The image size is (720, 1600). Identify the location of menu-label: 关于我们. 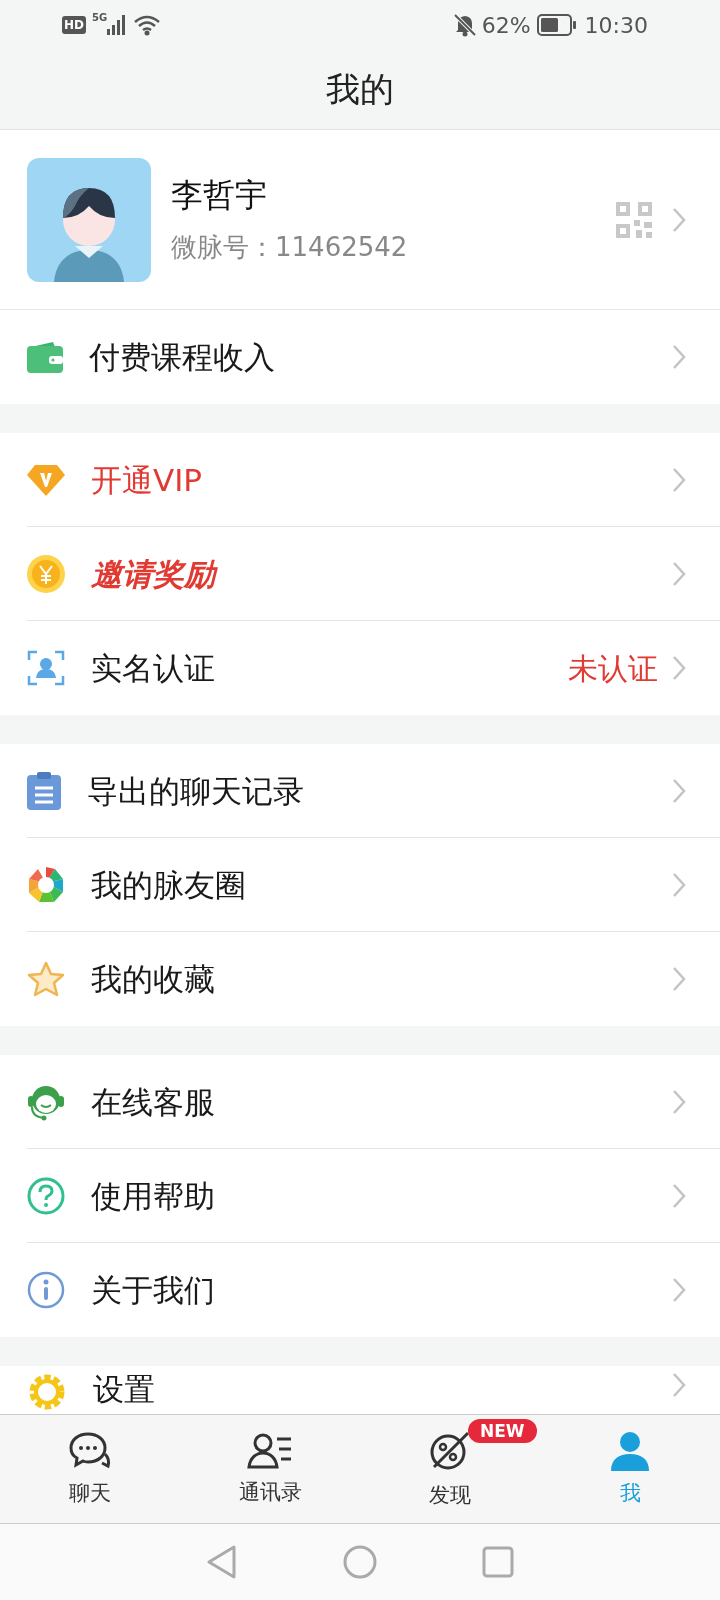
(153, 1290).